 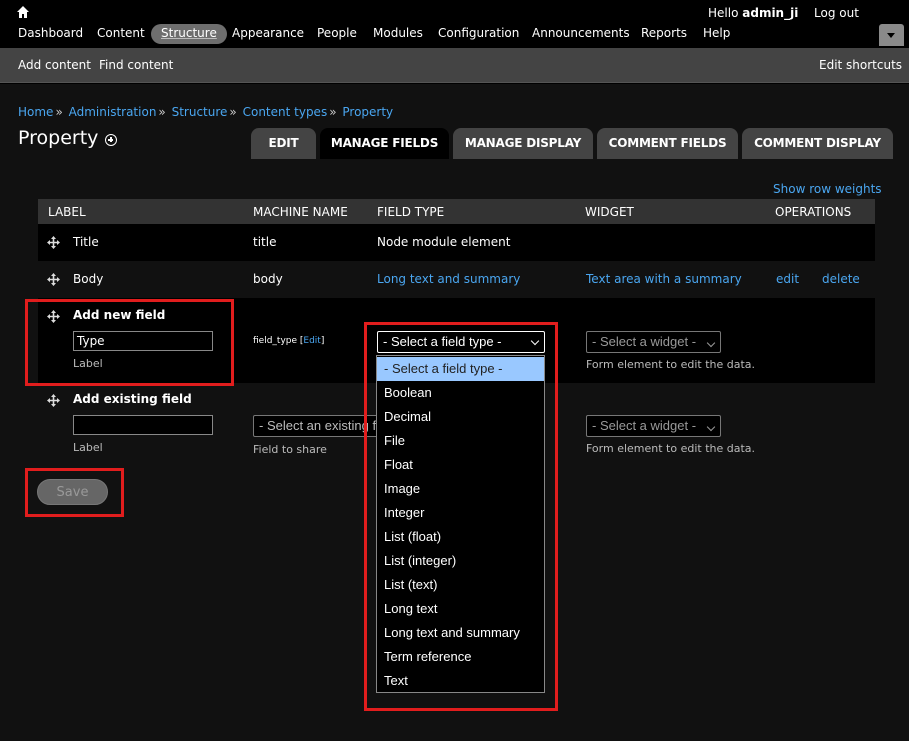 I want to click on existing-field-desc: Field to share, so click(x=290, y=449).